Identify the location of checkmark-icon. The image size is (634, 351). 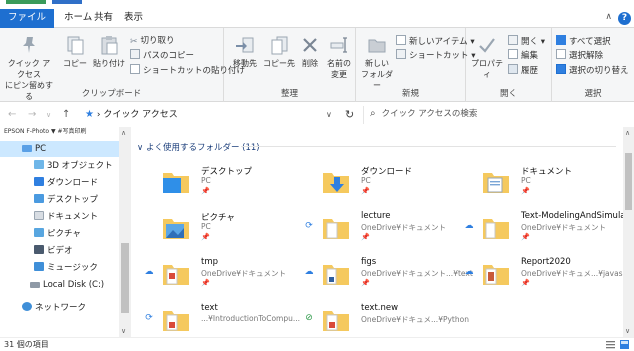
(487, 45).